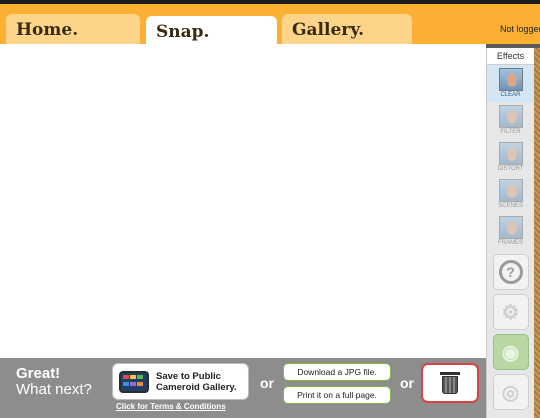 Image resolution: width=540 pixels, height=418 pixels. I want to click on effect-scenes: SCENES, so click(510, 194).